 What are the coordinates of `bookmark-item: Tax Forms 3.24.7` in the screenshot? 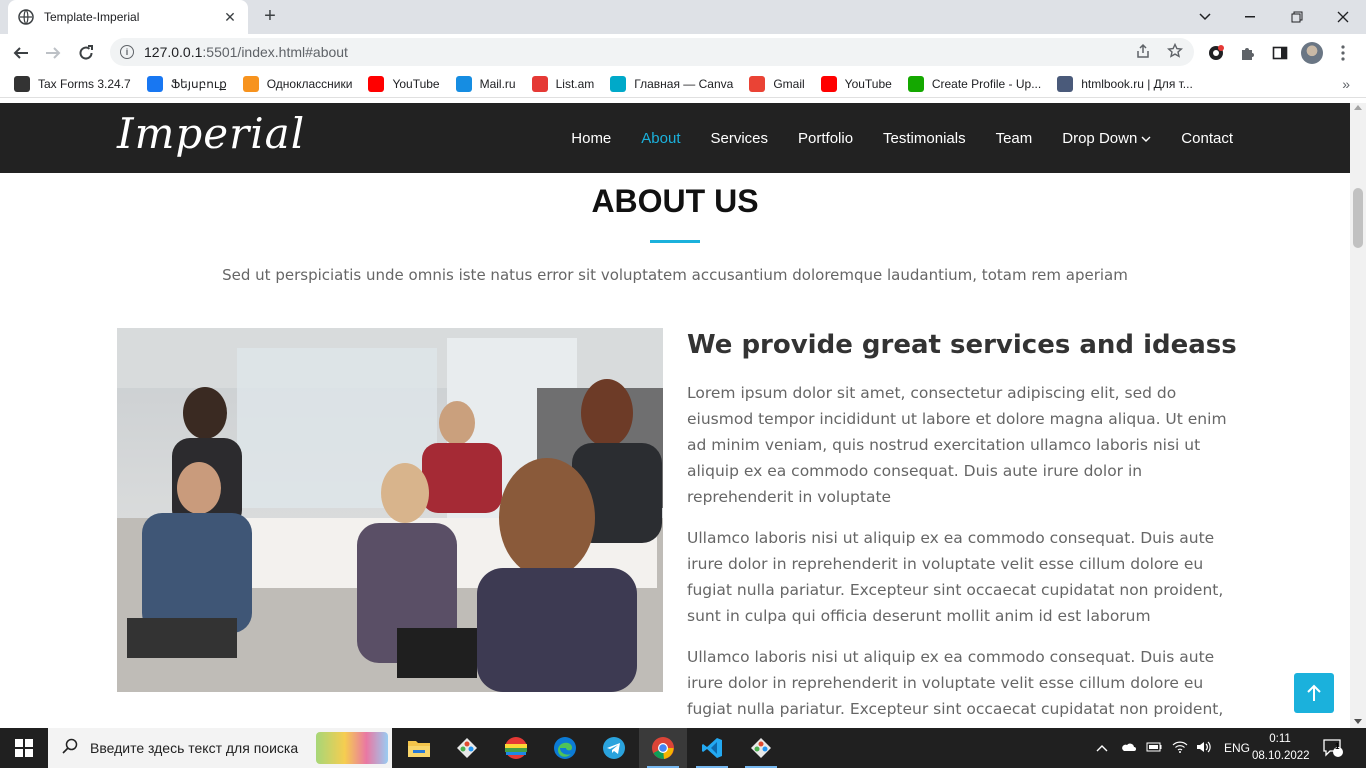 It's located at (72, 84).